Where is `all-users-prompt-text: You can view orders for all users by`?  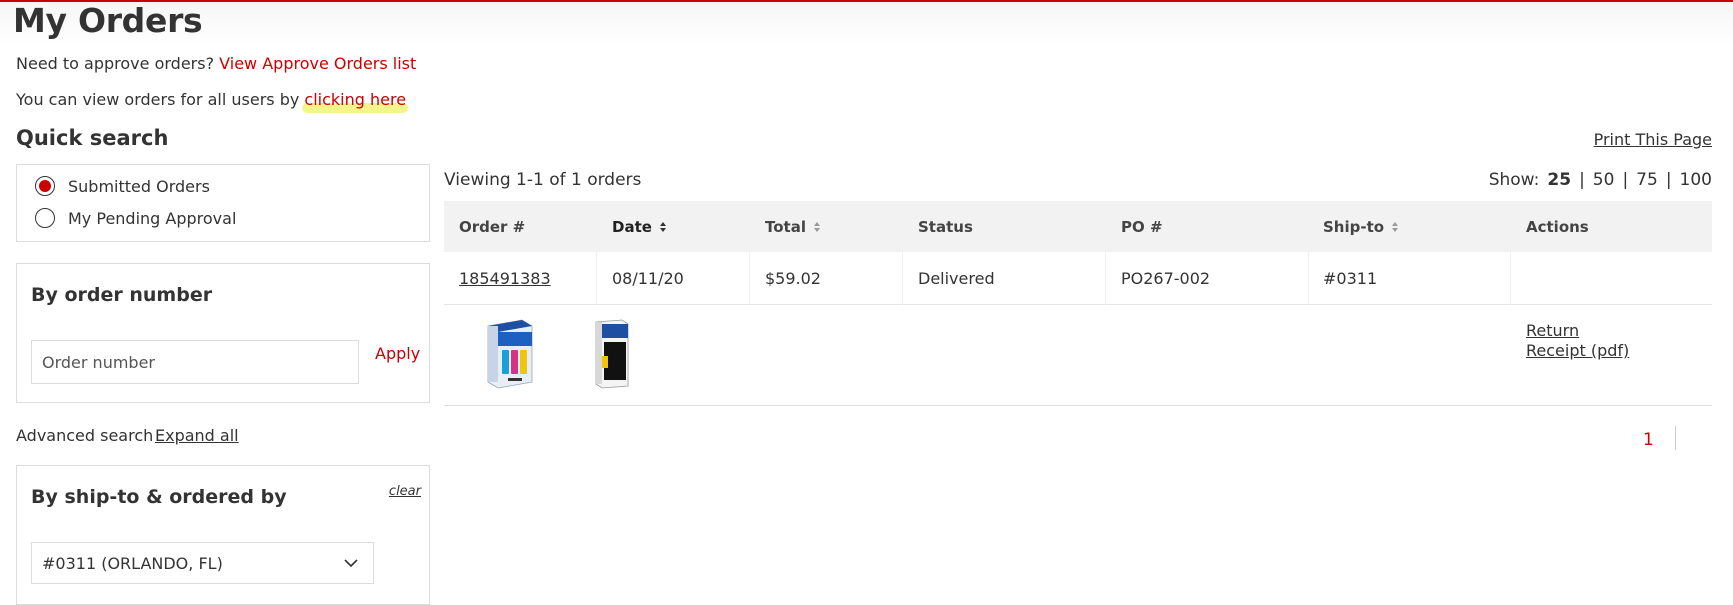
all-users-prompt-text: You can view orders for all users by is located at coordinates (158, 99).